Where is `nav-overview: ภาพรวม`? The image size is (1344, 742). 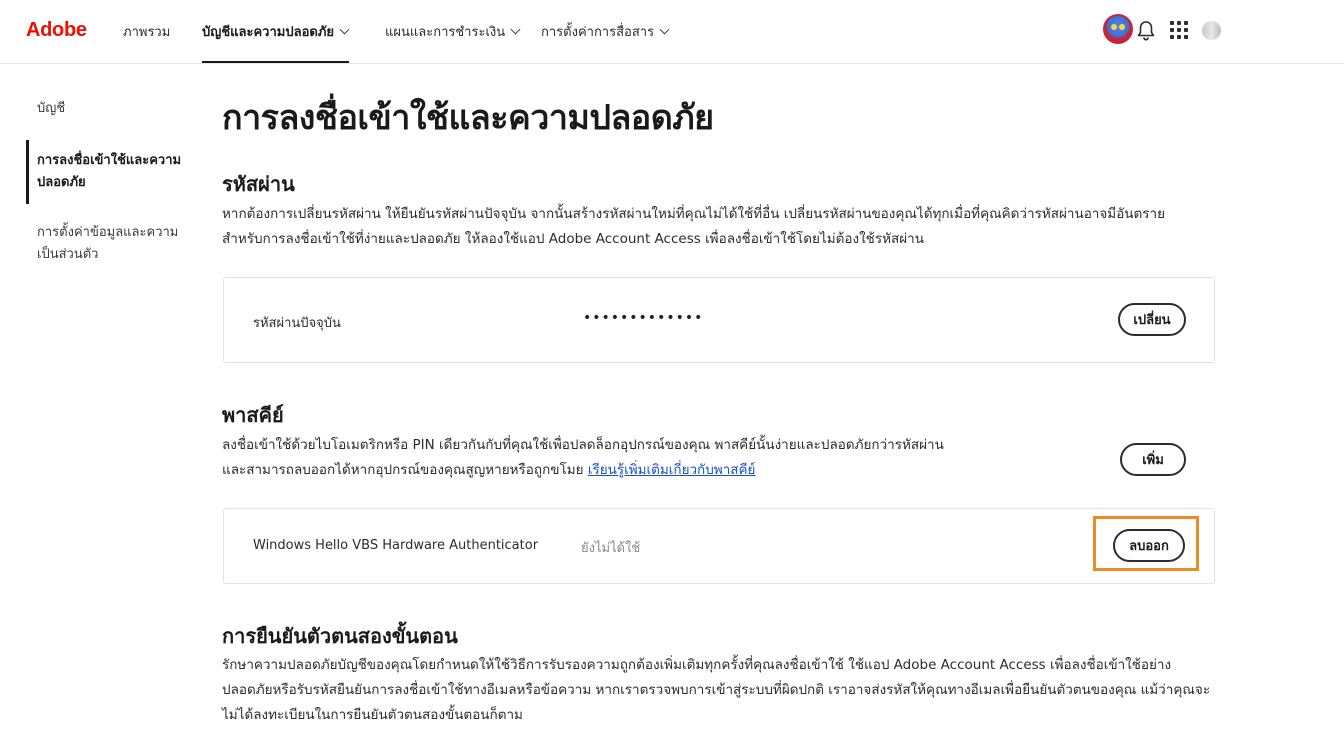
nav-overview: ภาพรวม is located at coordinates (146, 31).